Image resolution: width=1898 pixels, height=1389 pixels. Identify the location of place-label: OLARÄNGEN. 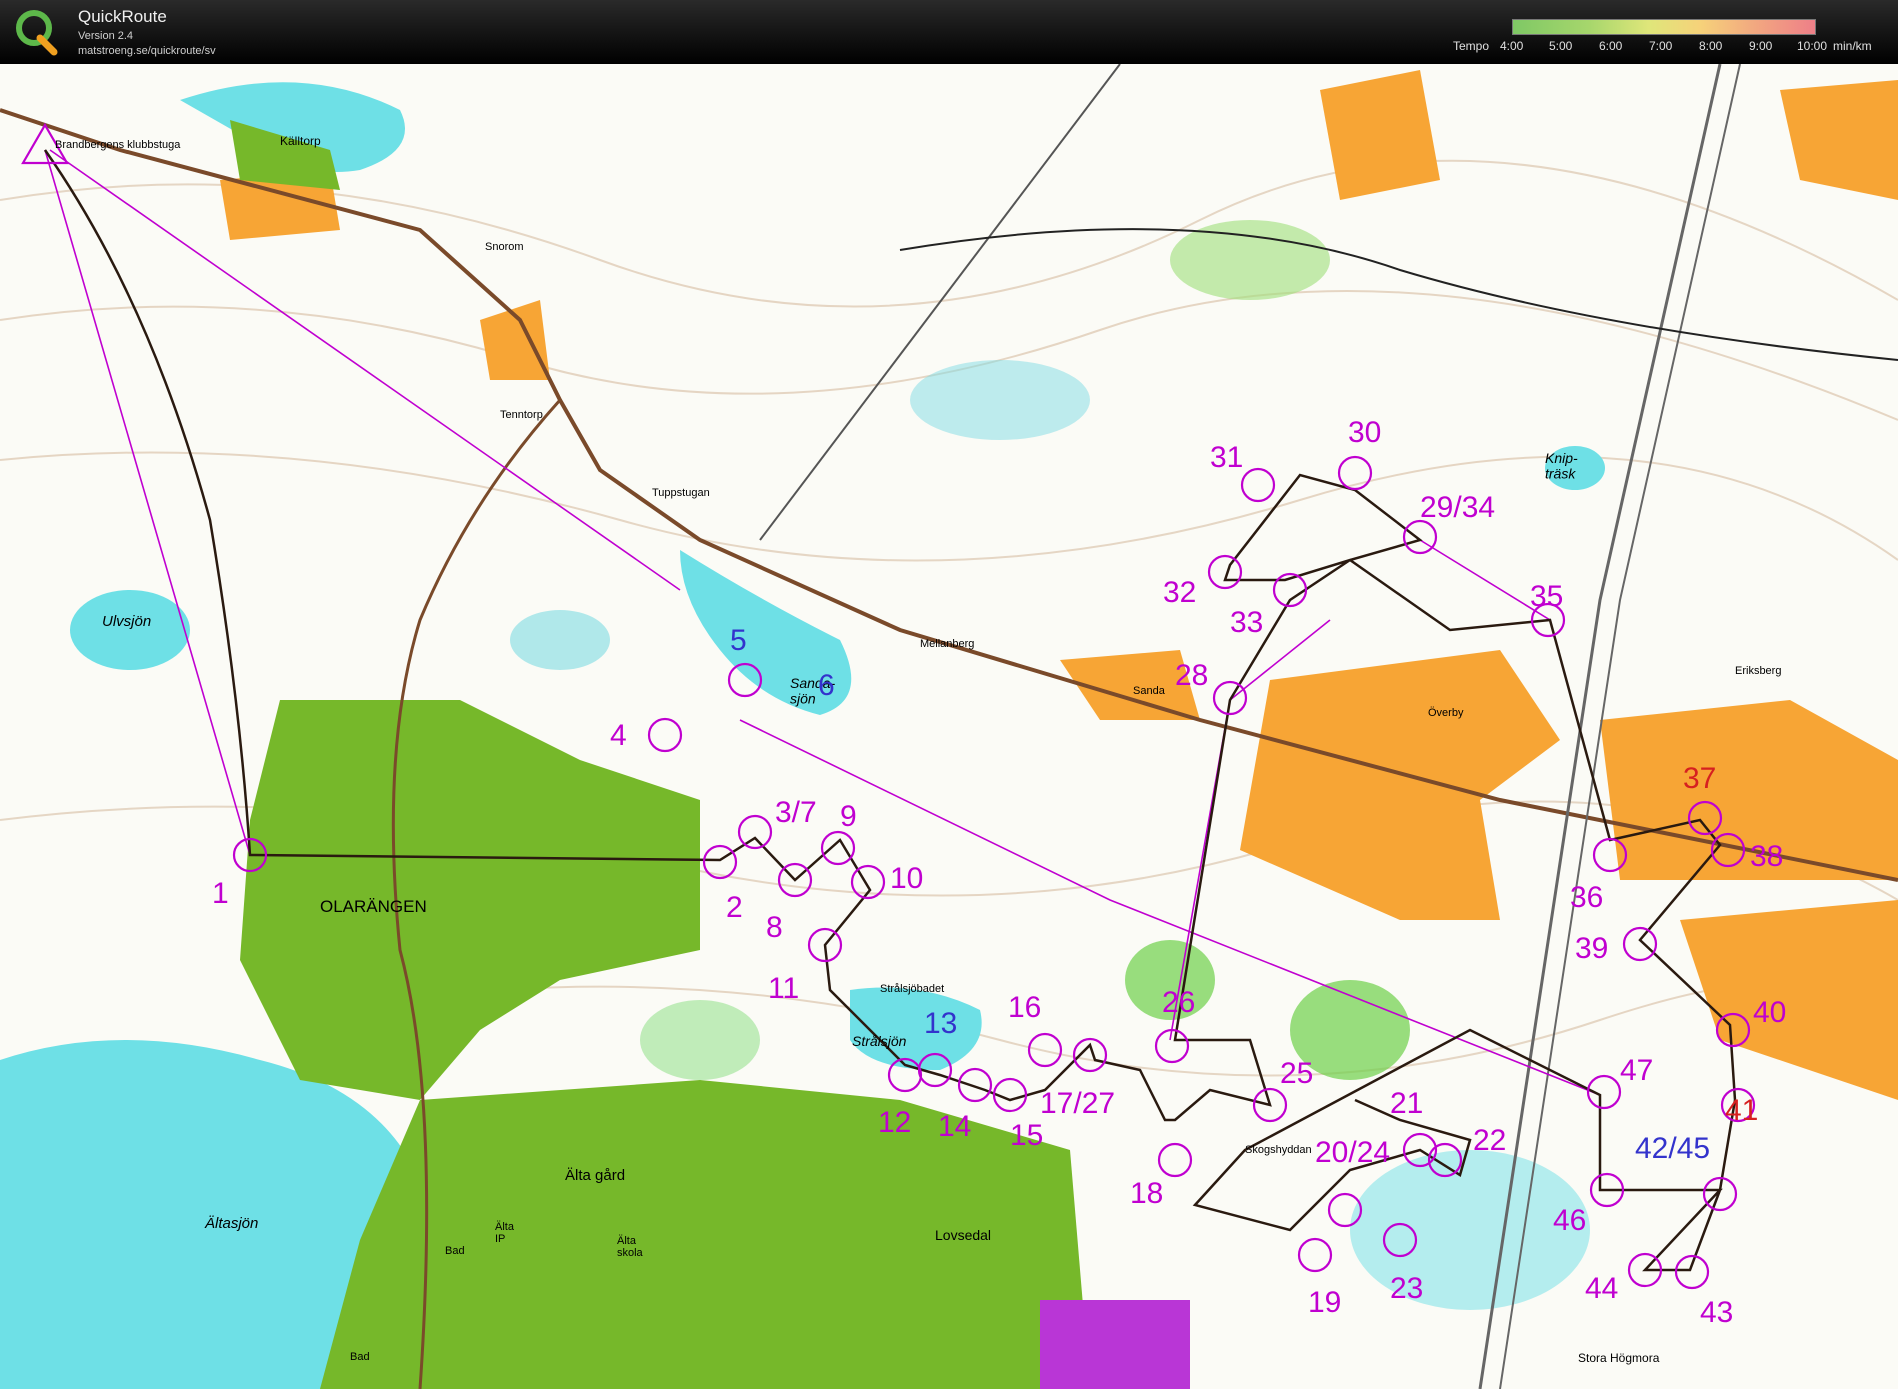
(373, 906).